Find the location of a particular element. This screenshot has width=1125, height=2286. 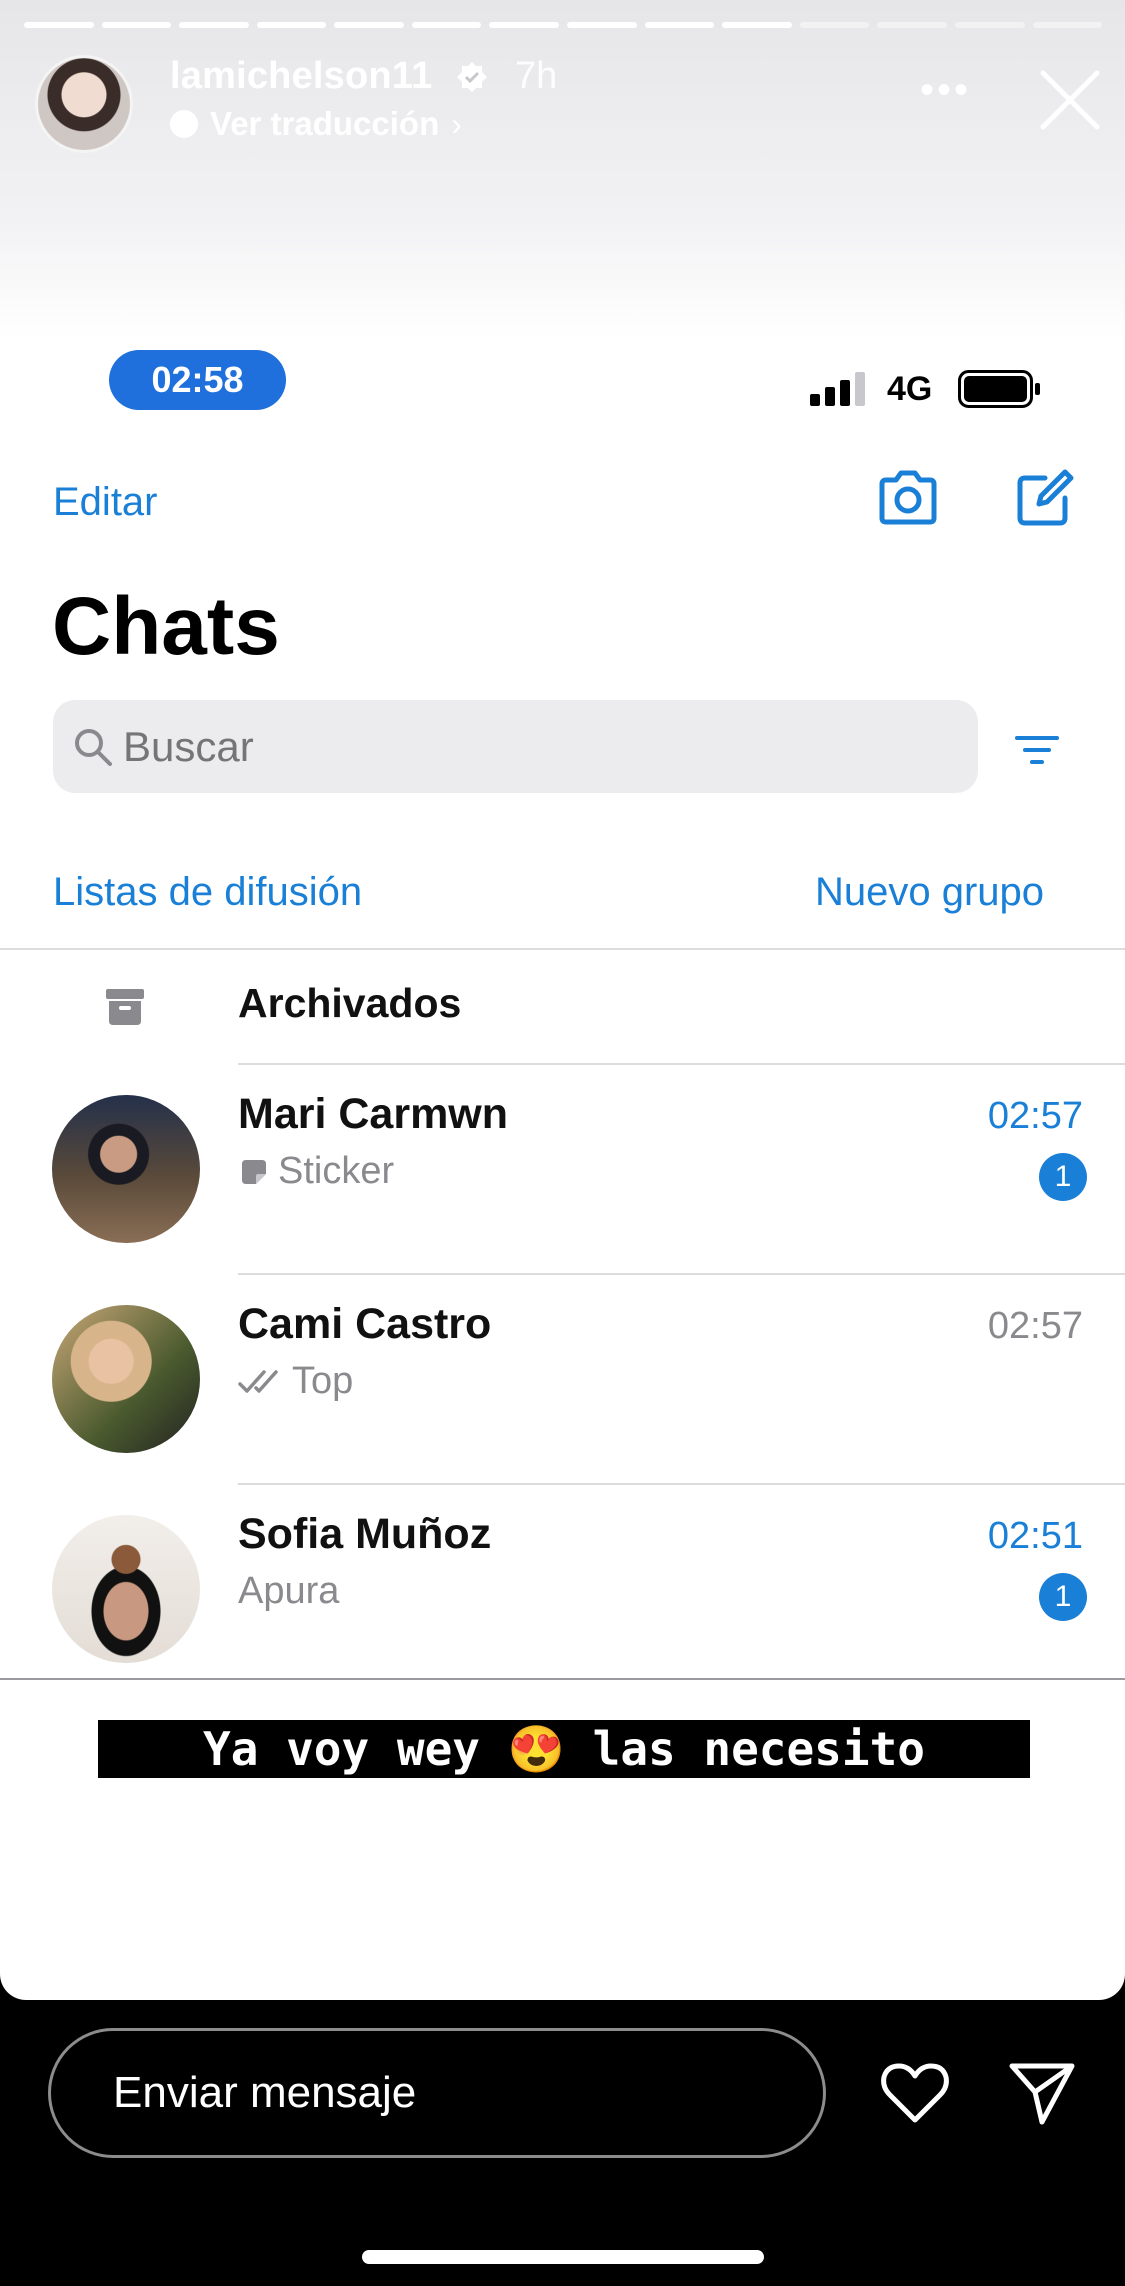

reply-message-input: Enviar mensaje is located at coordinates (437, 2093).